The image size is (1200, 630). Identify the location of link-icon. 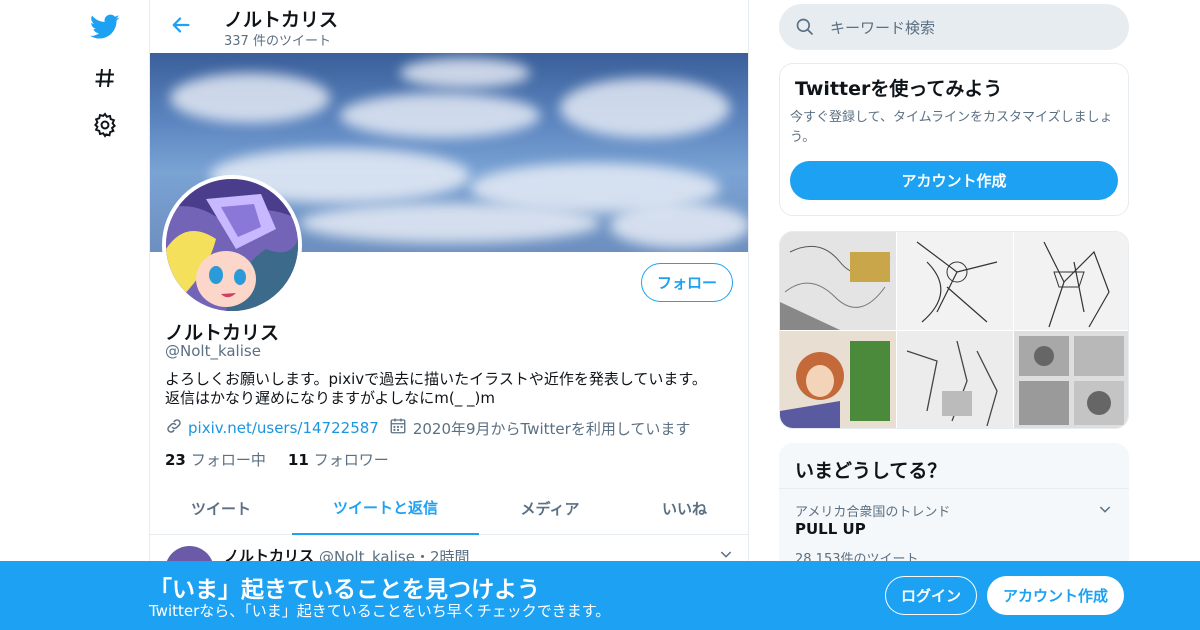
(174, 428).